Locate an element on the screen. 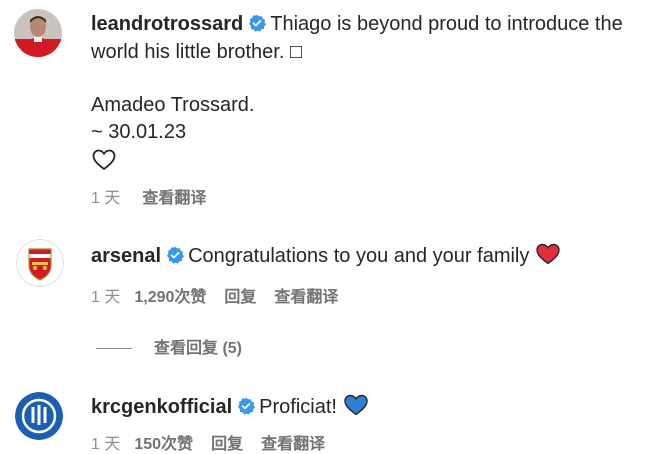 The height and width of the screenshot is (454, 668). caption-line-2-row: world his little brother. □ is located at coordinates (196, 52).